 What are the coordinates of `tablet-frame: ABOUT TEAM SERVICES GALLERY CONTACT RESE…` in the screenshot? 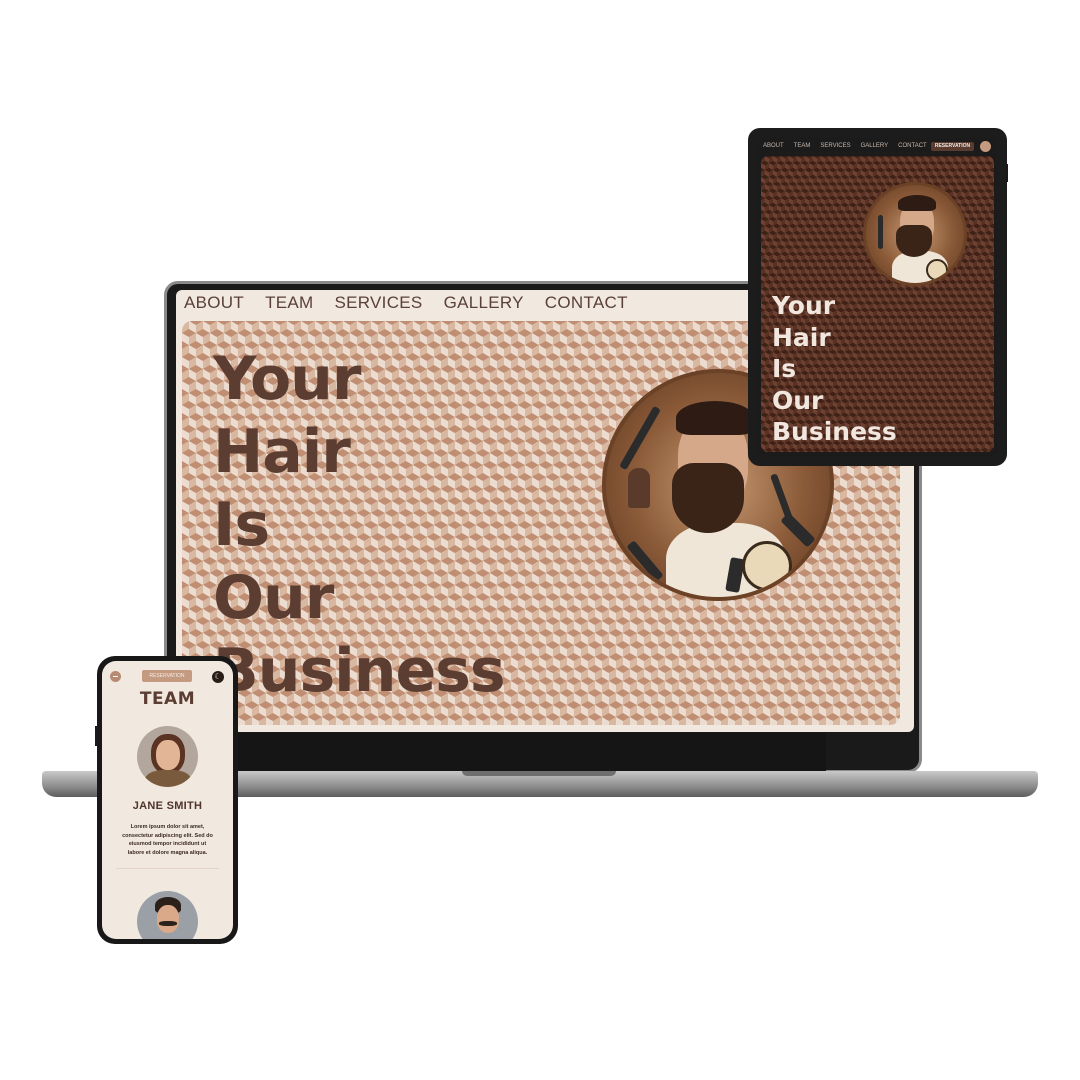 It's located at (878, 297).